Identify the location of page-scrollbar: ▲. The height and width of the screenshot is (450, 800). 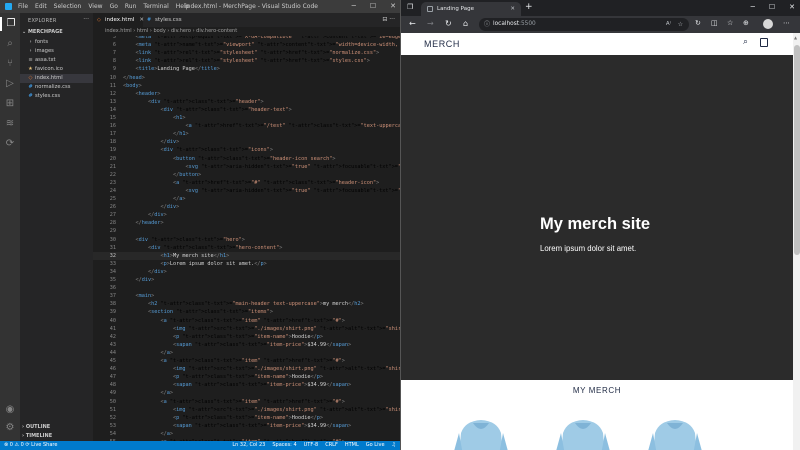
(796, 241).